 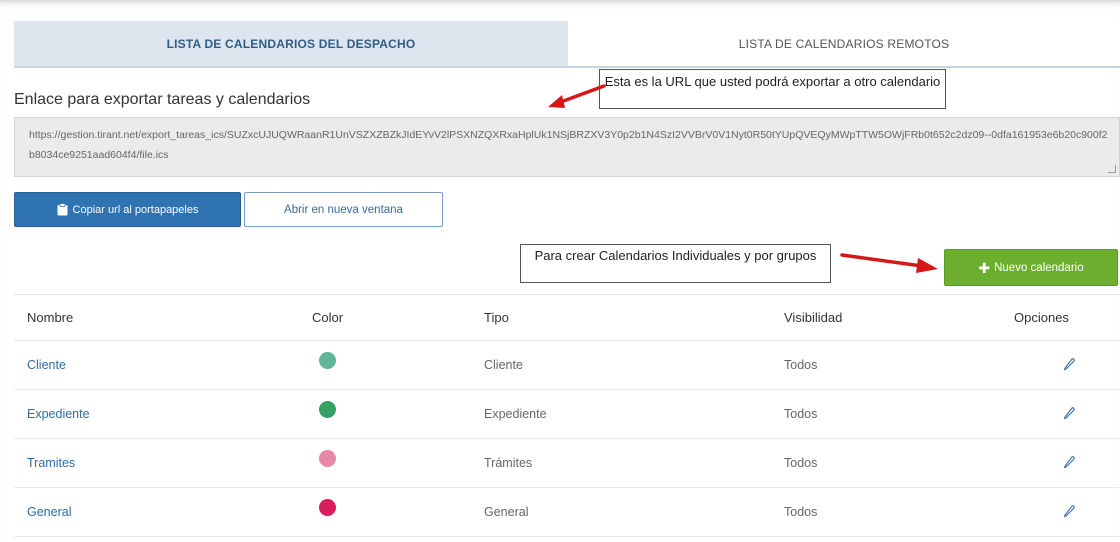 I want to click on calendar-name-link: Cliente, so click(x=46, y=365).